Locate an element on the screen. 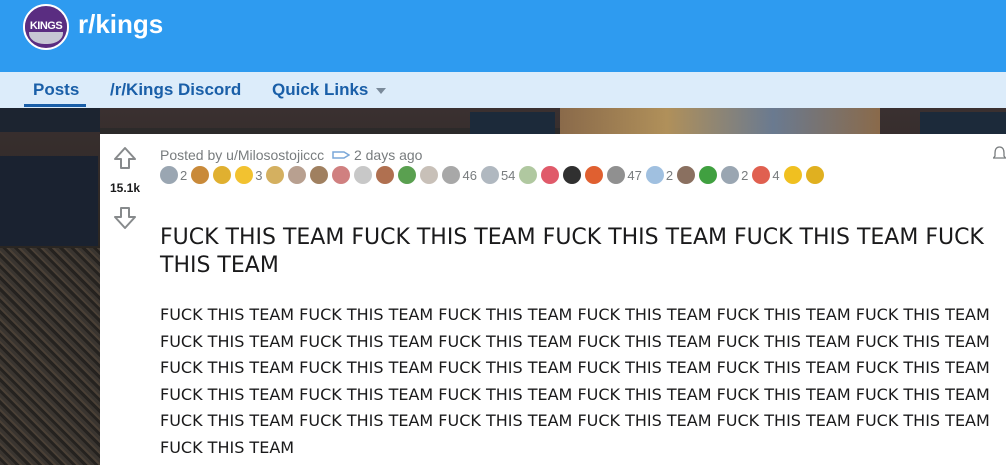  awards-row: 2 3 46 54 47 2 2 4 is located at coordinates (575, 177).